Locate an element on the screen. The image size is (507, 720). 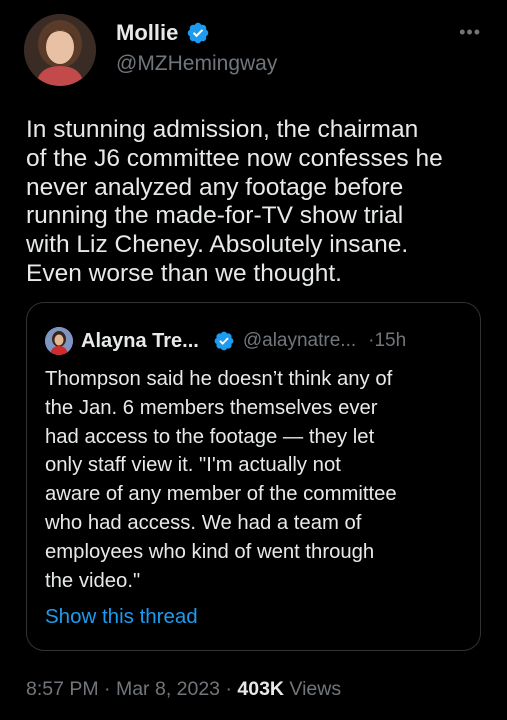
quoted-tweet-time: 15h is located at coordinates (390, 341).